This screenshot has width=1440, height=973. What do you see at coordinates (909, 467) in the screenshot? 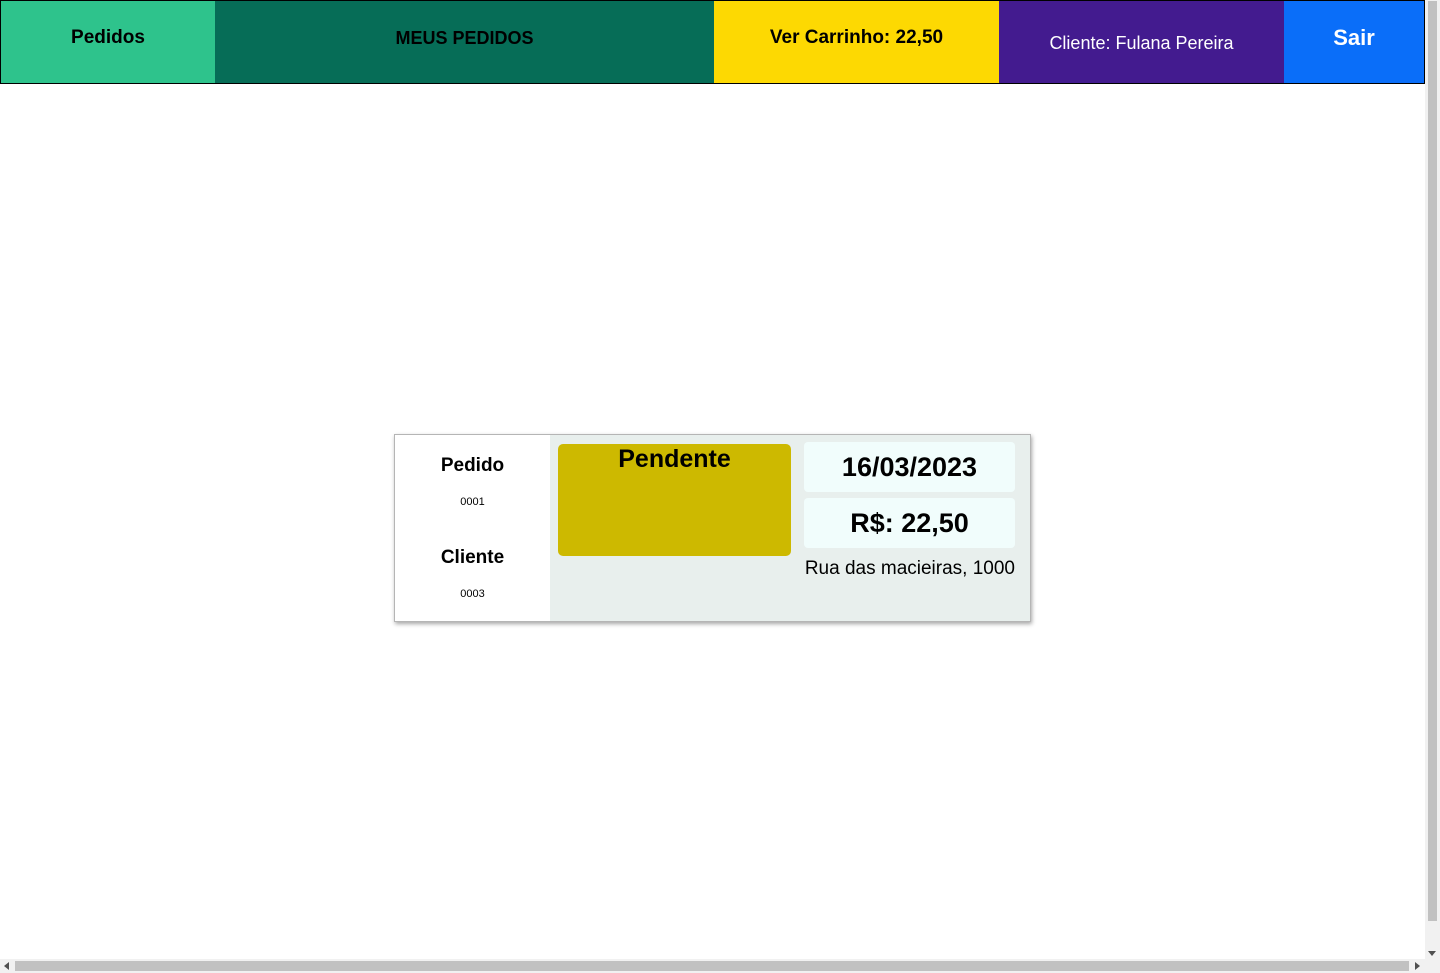
I see `order-date: 16/03/2023` at bounding box center [909, 467].